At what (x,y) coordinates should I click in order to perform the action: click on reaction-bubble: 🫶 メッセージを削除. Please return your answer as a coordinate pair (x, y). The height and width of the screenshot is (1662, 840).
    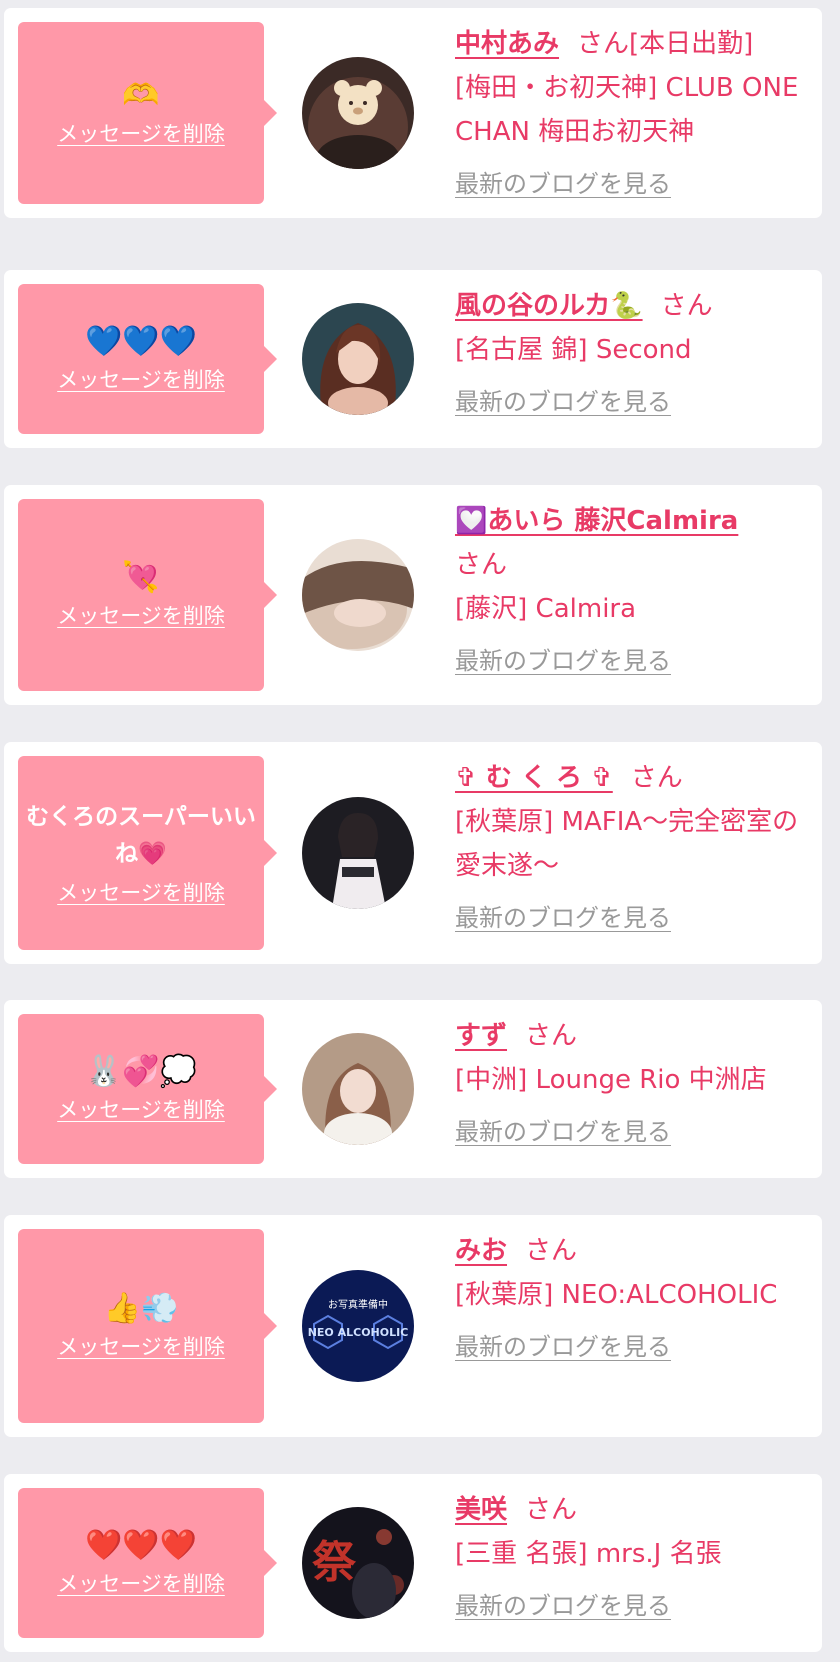
    Looking at the image, I should click on (147, 113).